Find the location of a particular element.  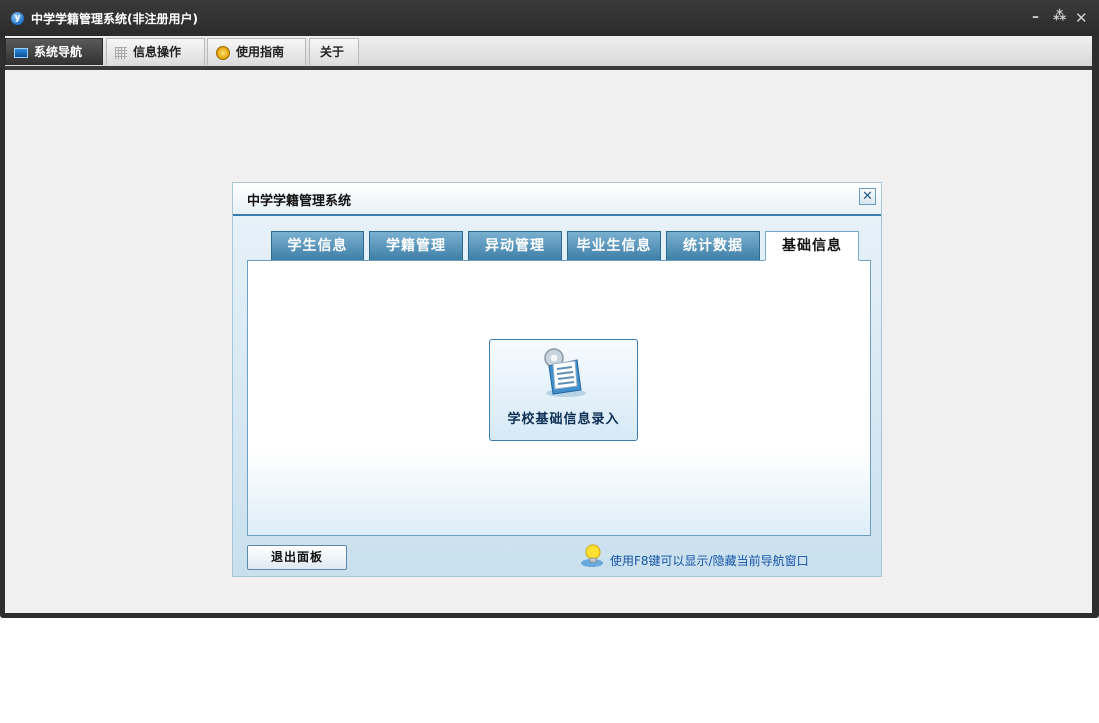

menu-tab-label: 使用指南 is located at coordinates (260, 52).